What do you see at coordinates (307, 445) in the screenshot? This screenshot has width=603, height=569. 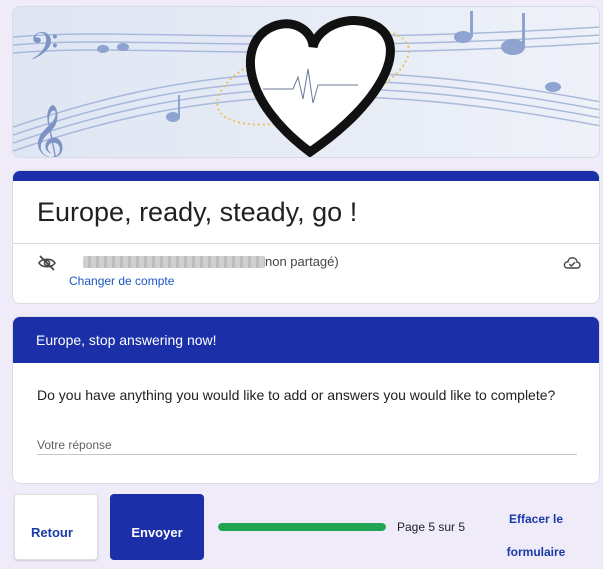 I see `answer-input` at bounding box center [307, 445].